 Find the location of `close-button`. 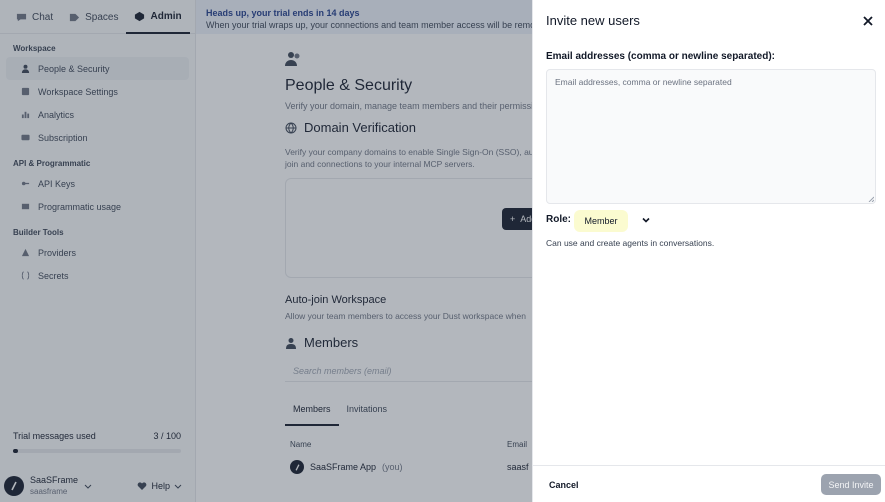

close-button is located at coordinates (868, 21).